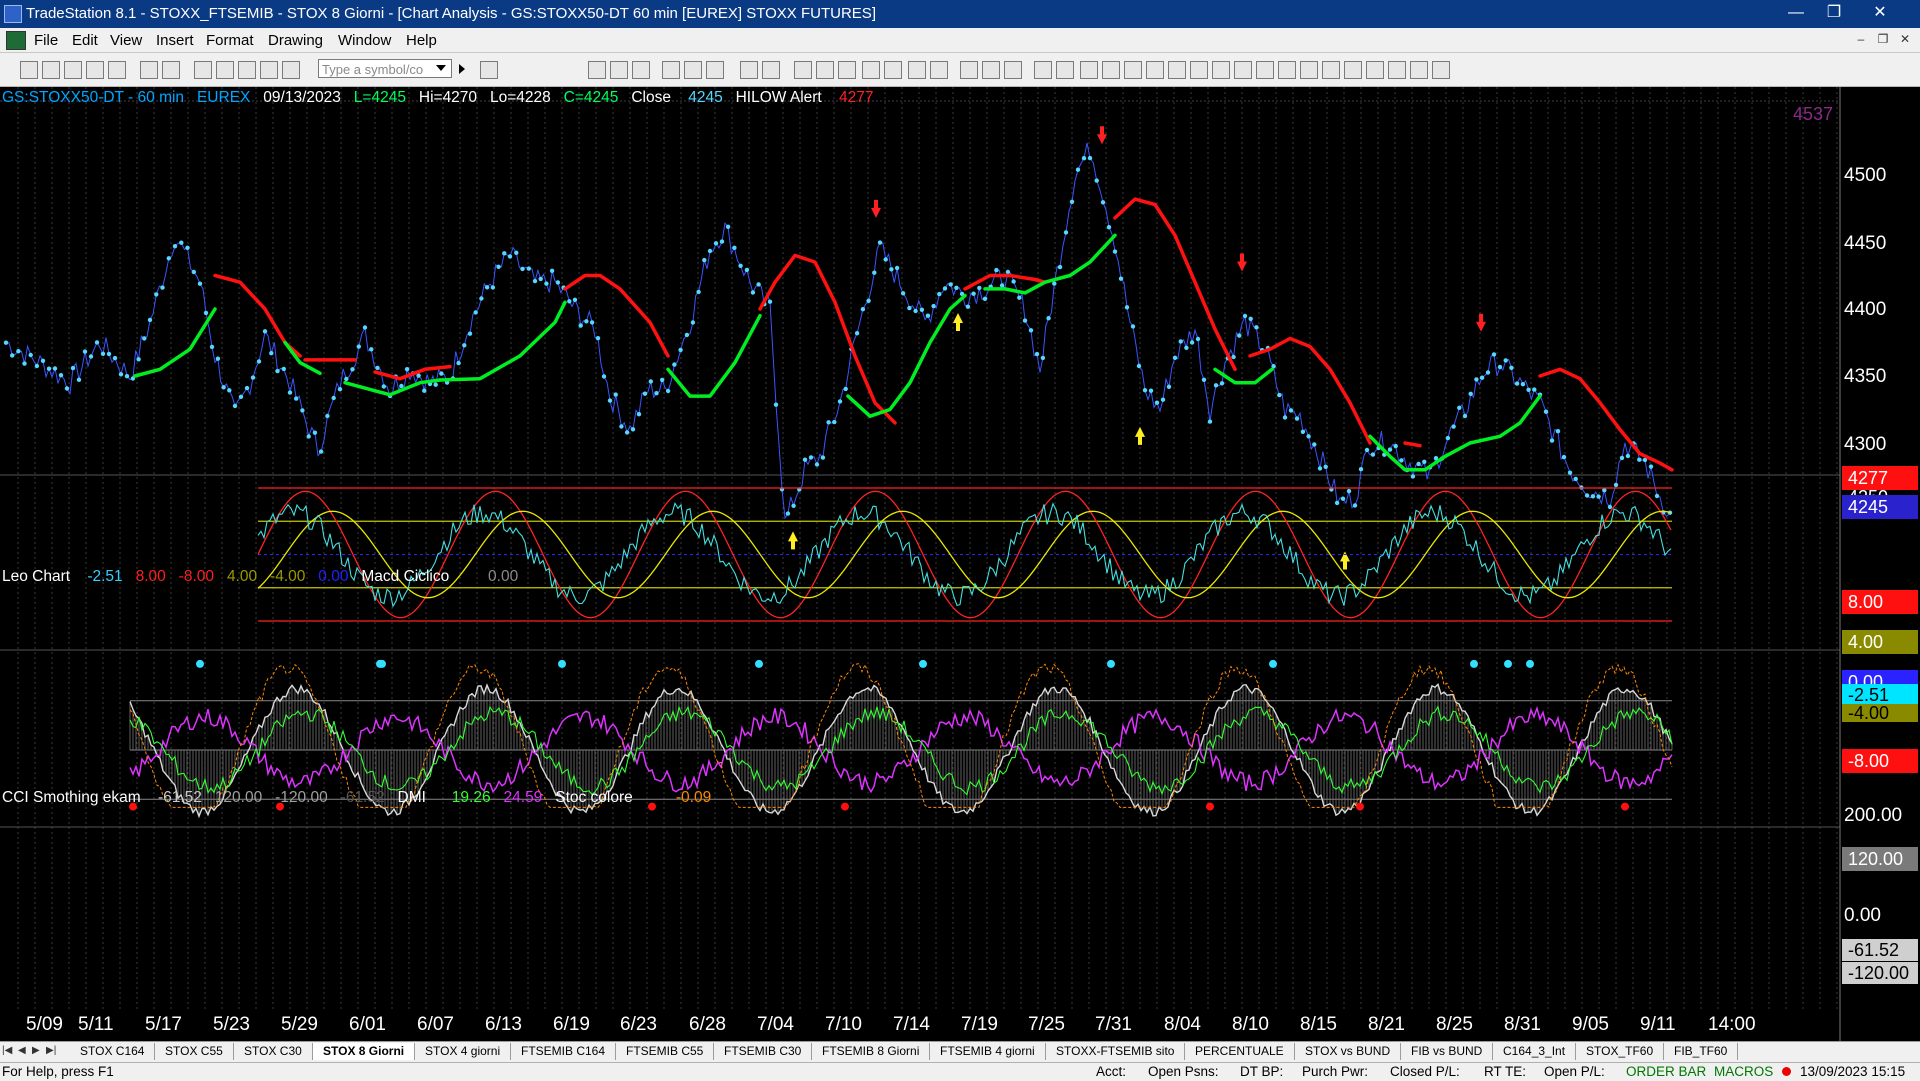 The width and height of the screenshot is (1920, 1081). What do you see at coordinates (29, 70) in the screenshot?
I see `new-icon` at bounding box center [29, 70].